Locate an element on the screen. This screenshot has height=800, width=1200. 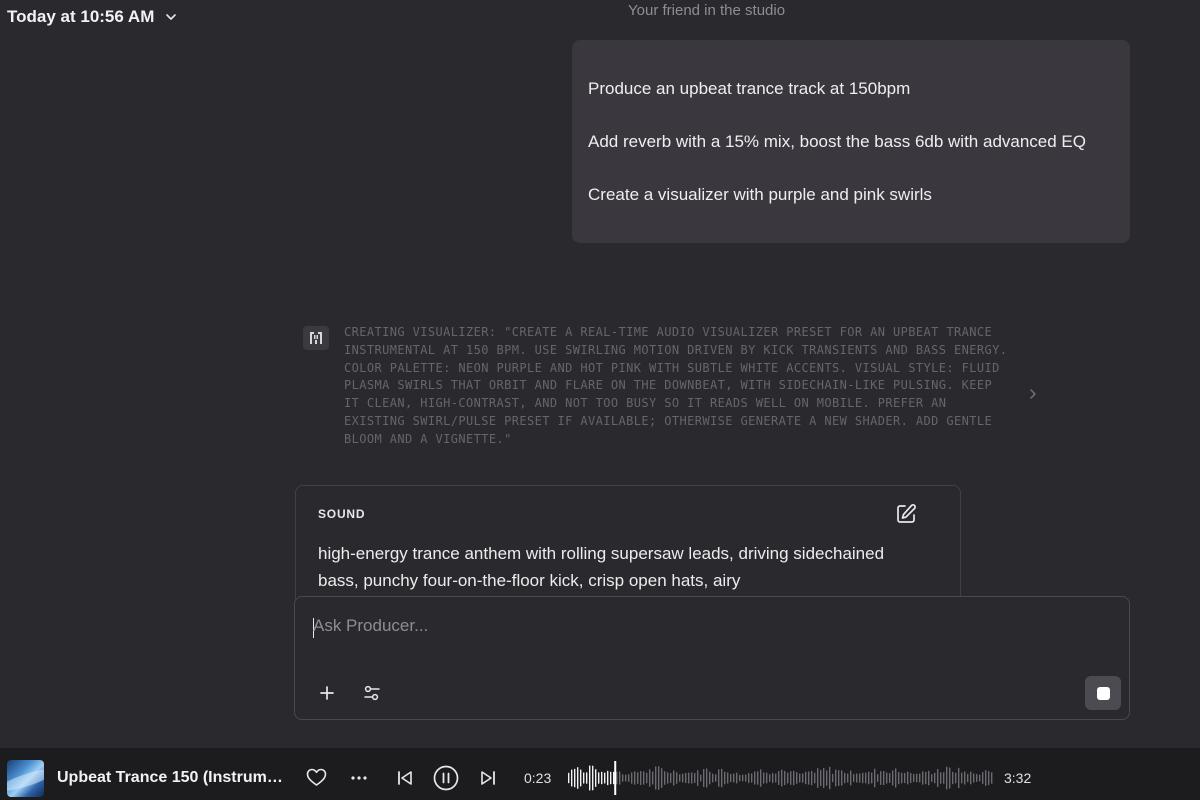
sound-label: SOUND is located at coordinates (342, 514).